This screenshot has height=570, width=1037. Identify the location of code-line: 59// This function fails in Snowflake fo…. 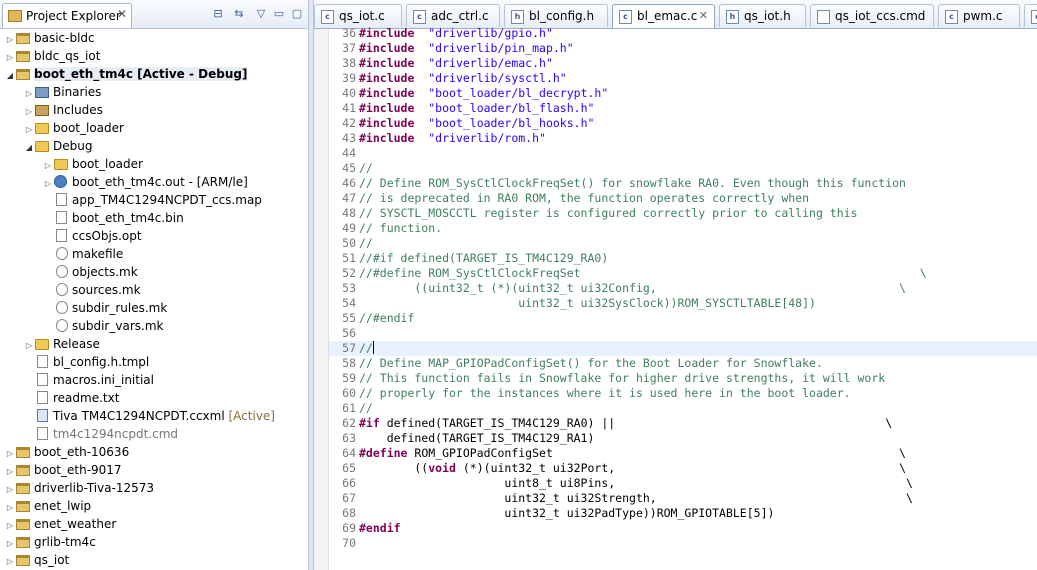
(683, 378).